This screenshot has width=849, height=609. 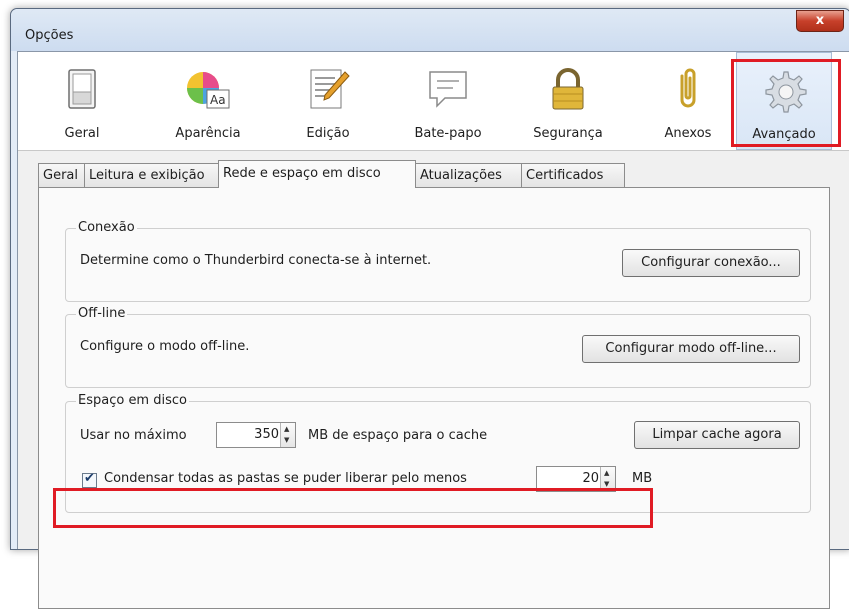 I want to click on spinner-arrows: ▲ ▼, so click(x=287, y=435).